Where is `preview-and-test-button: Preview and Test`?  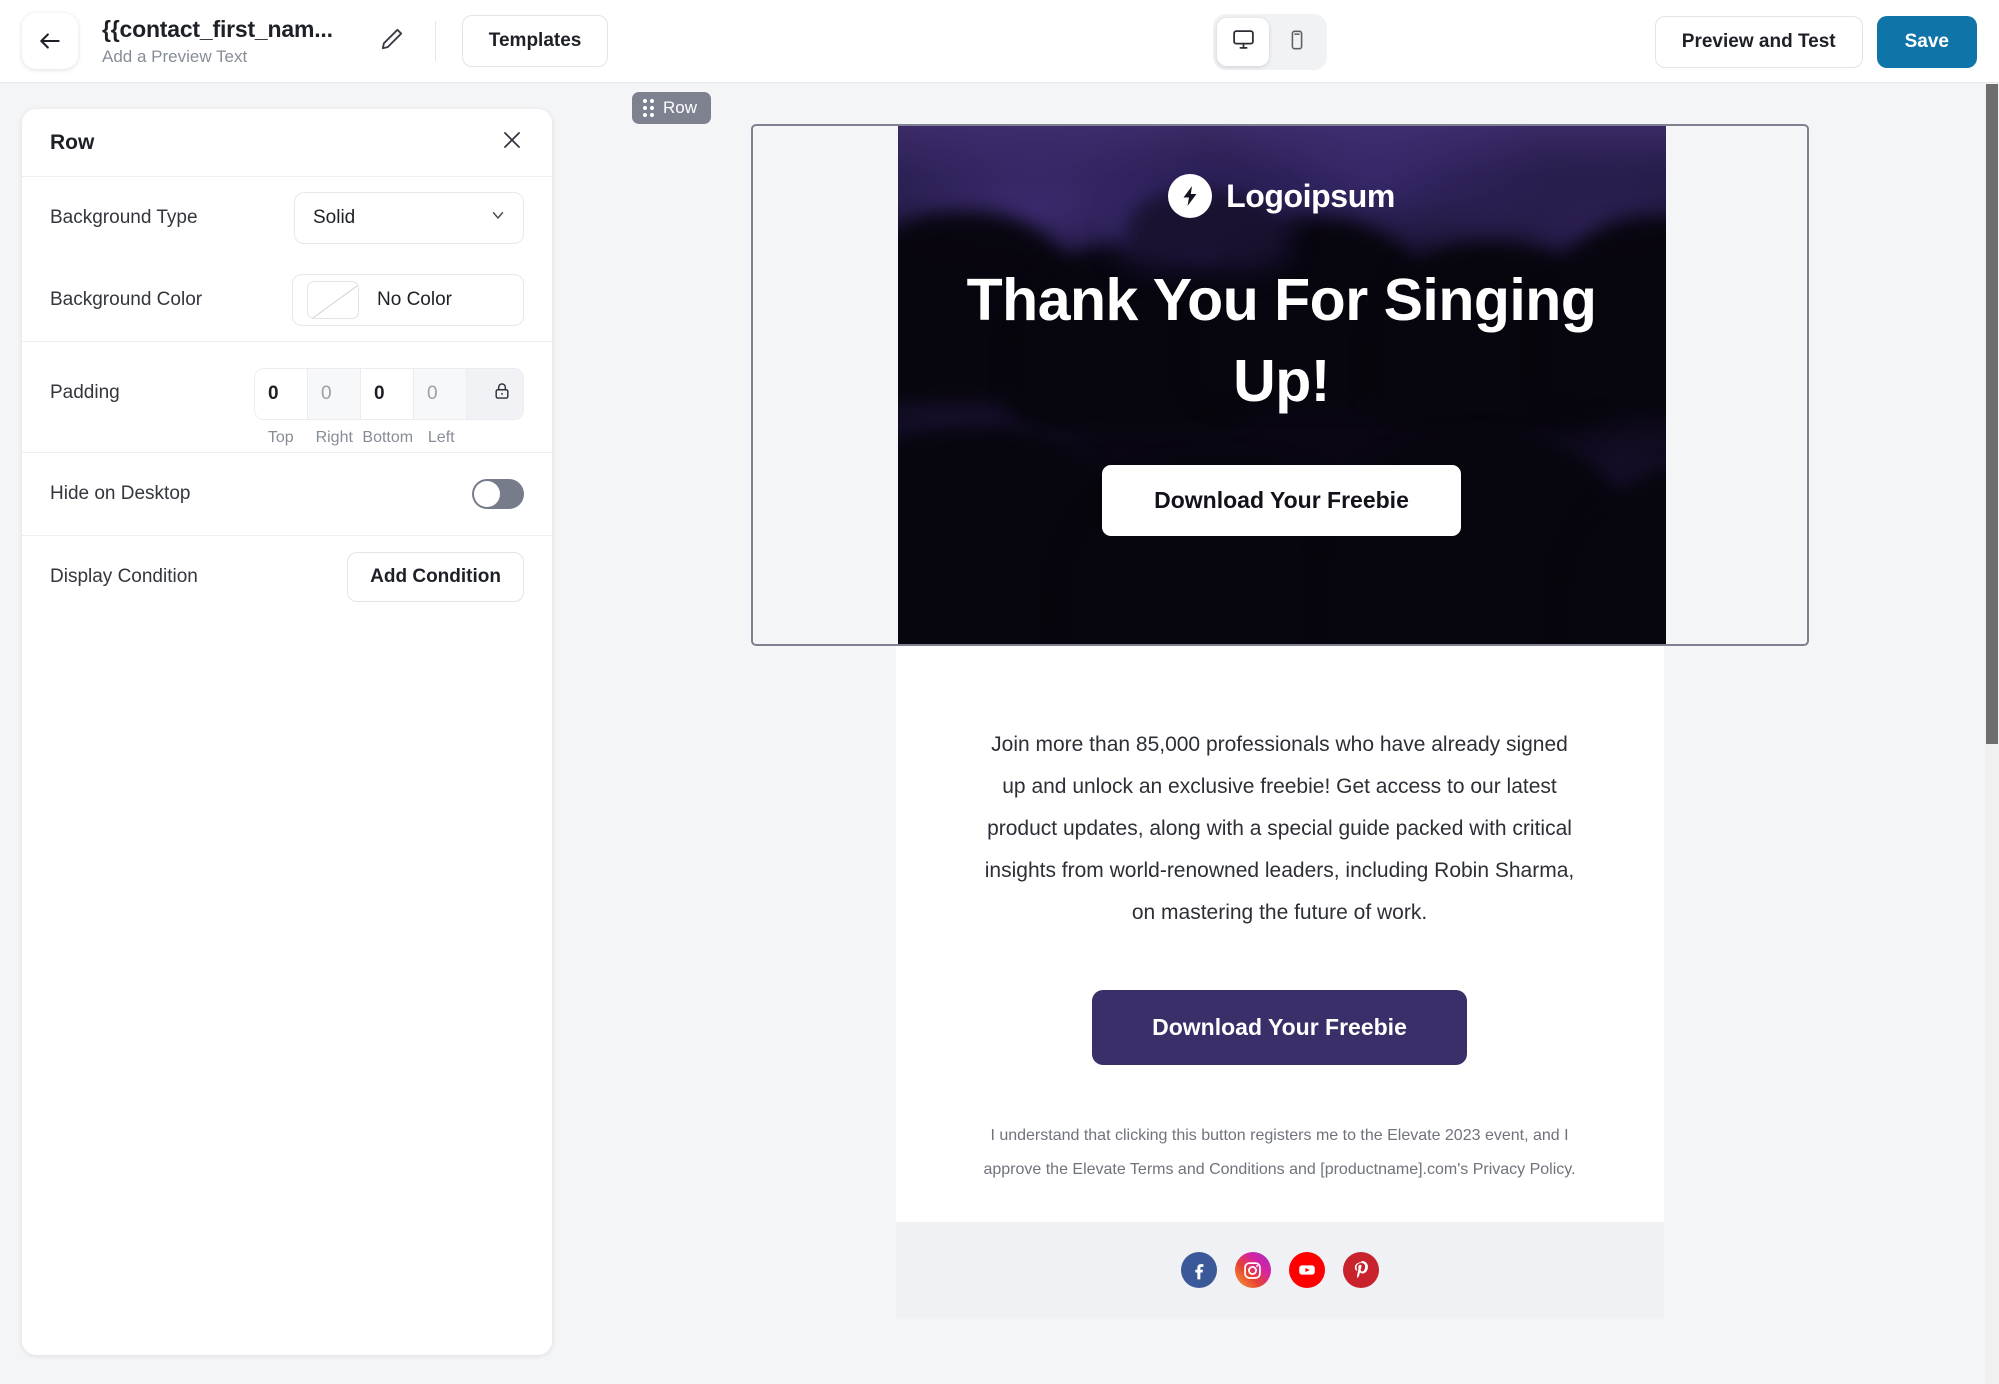
preview-and-test-button: Preview and Test is located at coordinates (1758, 41).